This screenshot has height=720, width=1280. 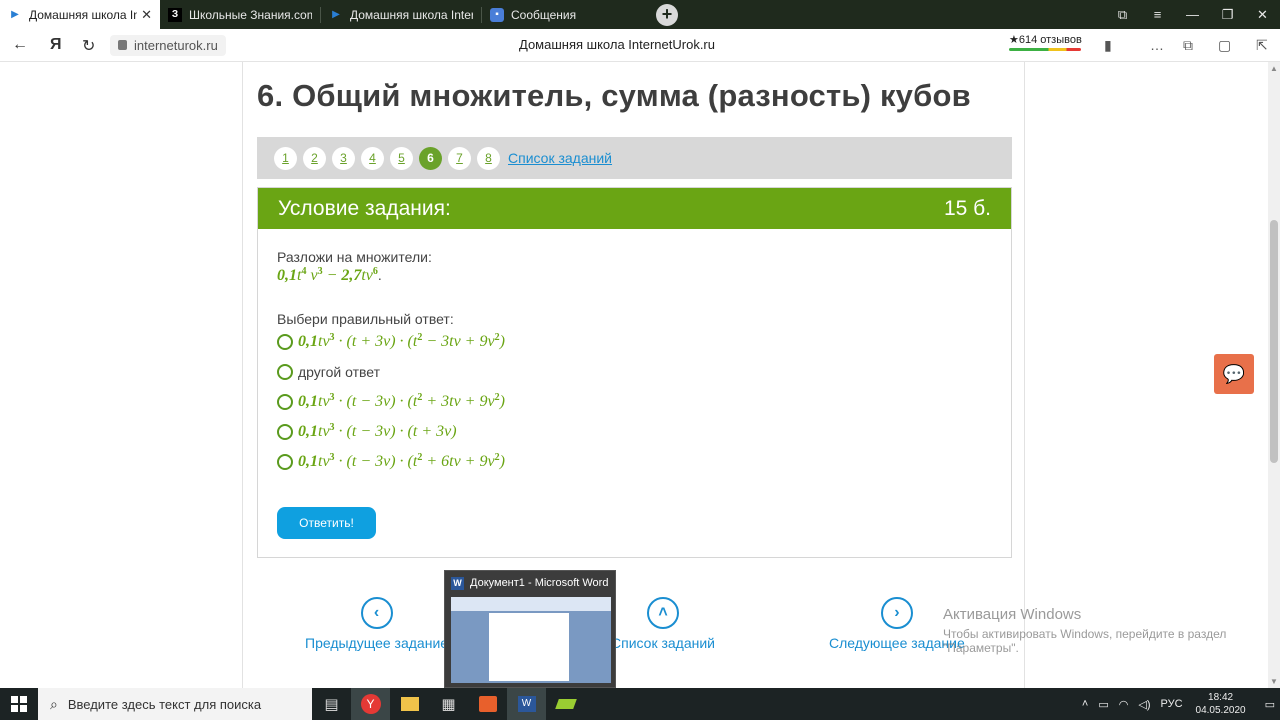 I want to click on task-instruction: Разложи на множители:, so click(x=354, y=257).